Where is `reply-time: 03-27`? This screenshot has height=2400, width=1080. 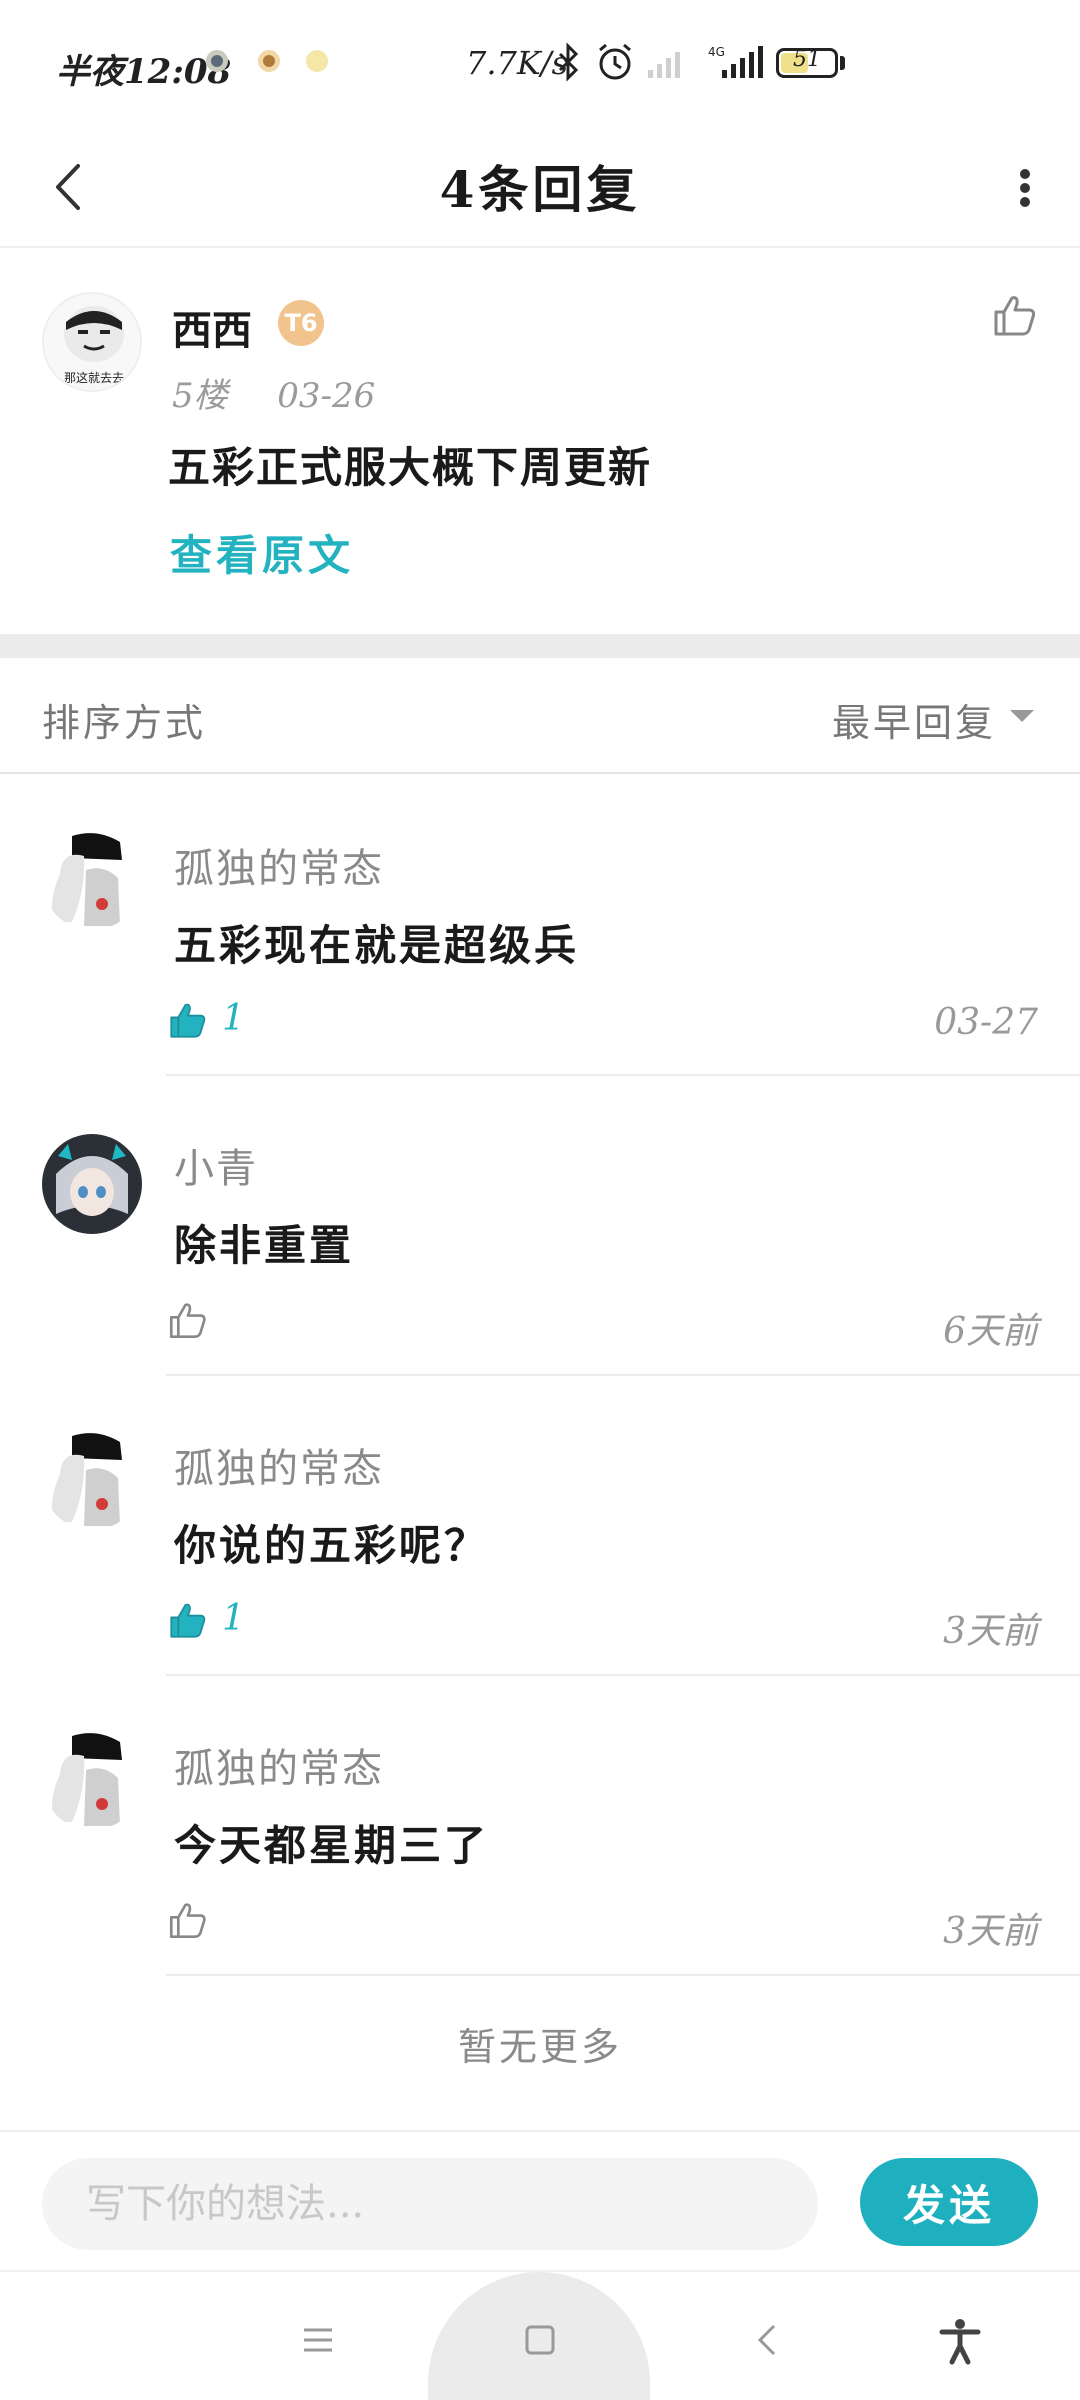
reply-time: 03-27 is located at coordinates (986, 1022).